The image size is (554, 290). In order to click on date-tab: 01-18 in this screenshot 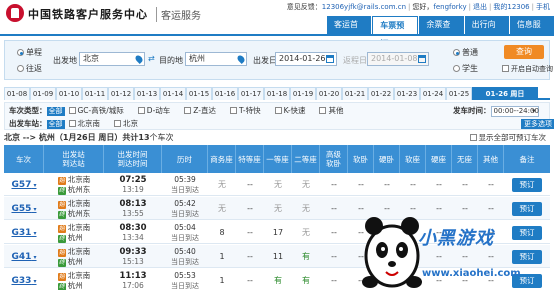, I will do `click(277, 93)`.